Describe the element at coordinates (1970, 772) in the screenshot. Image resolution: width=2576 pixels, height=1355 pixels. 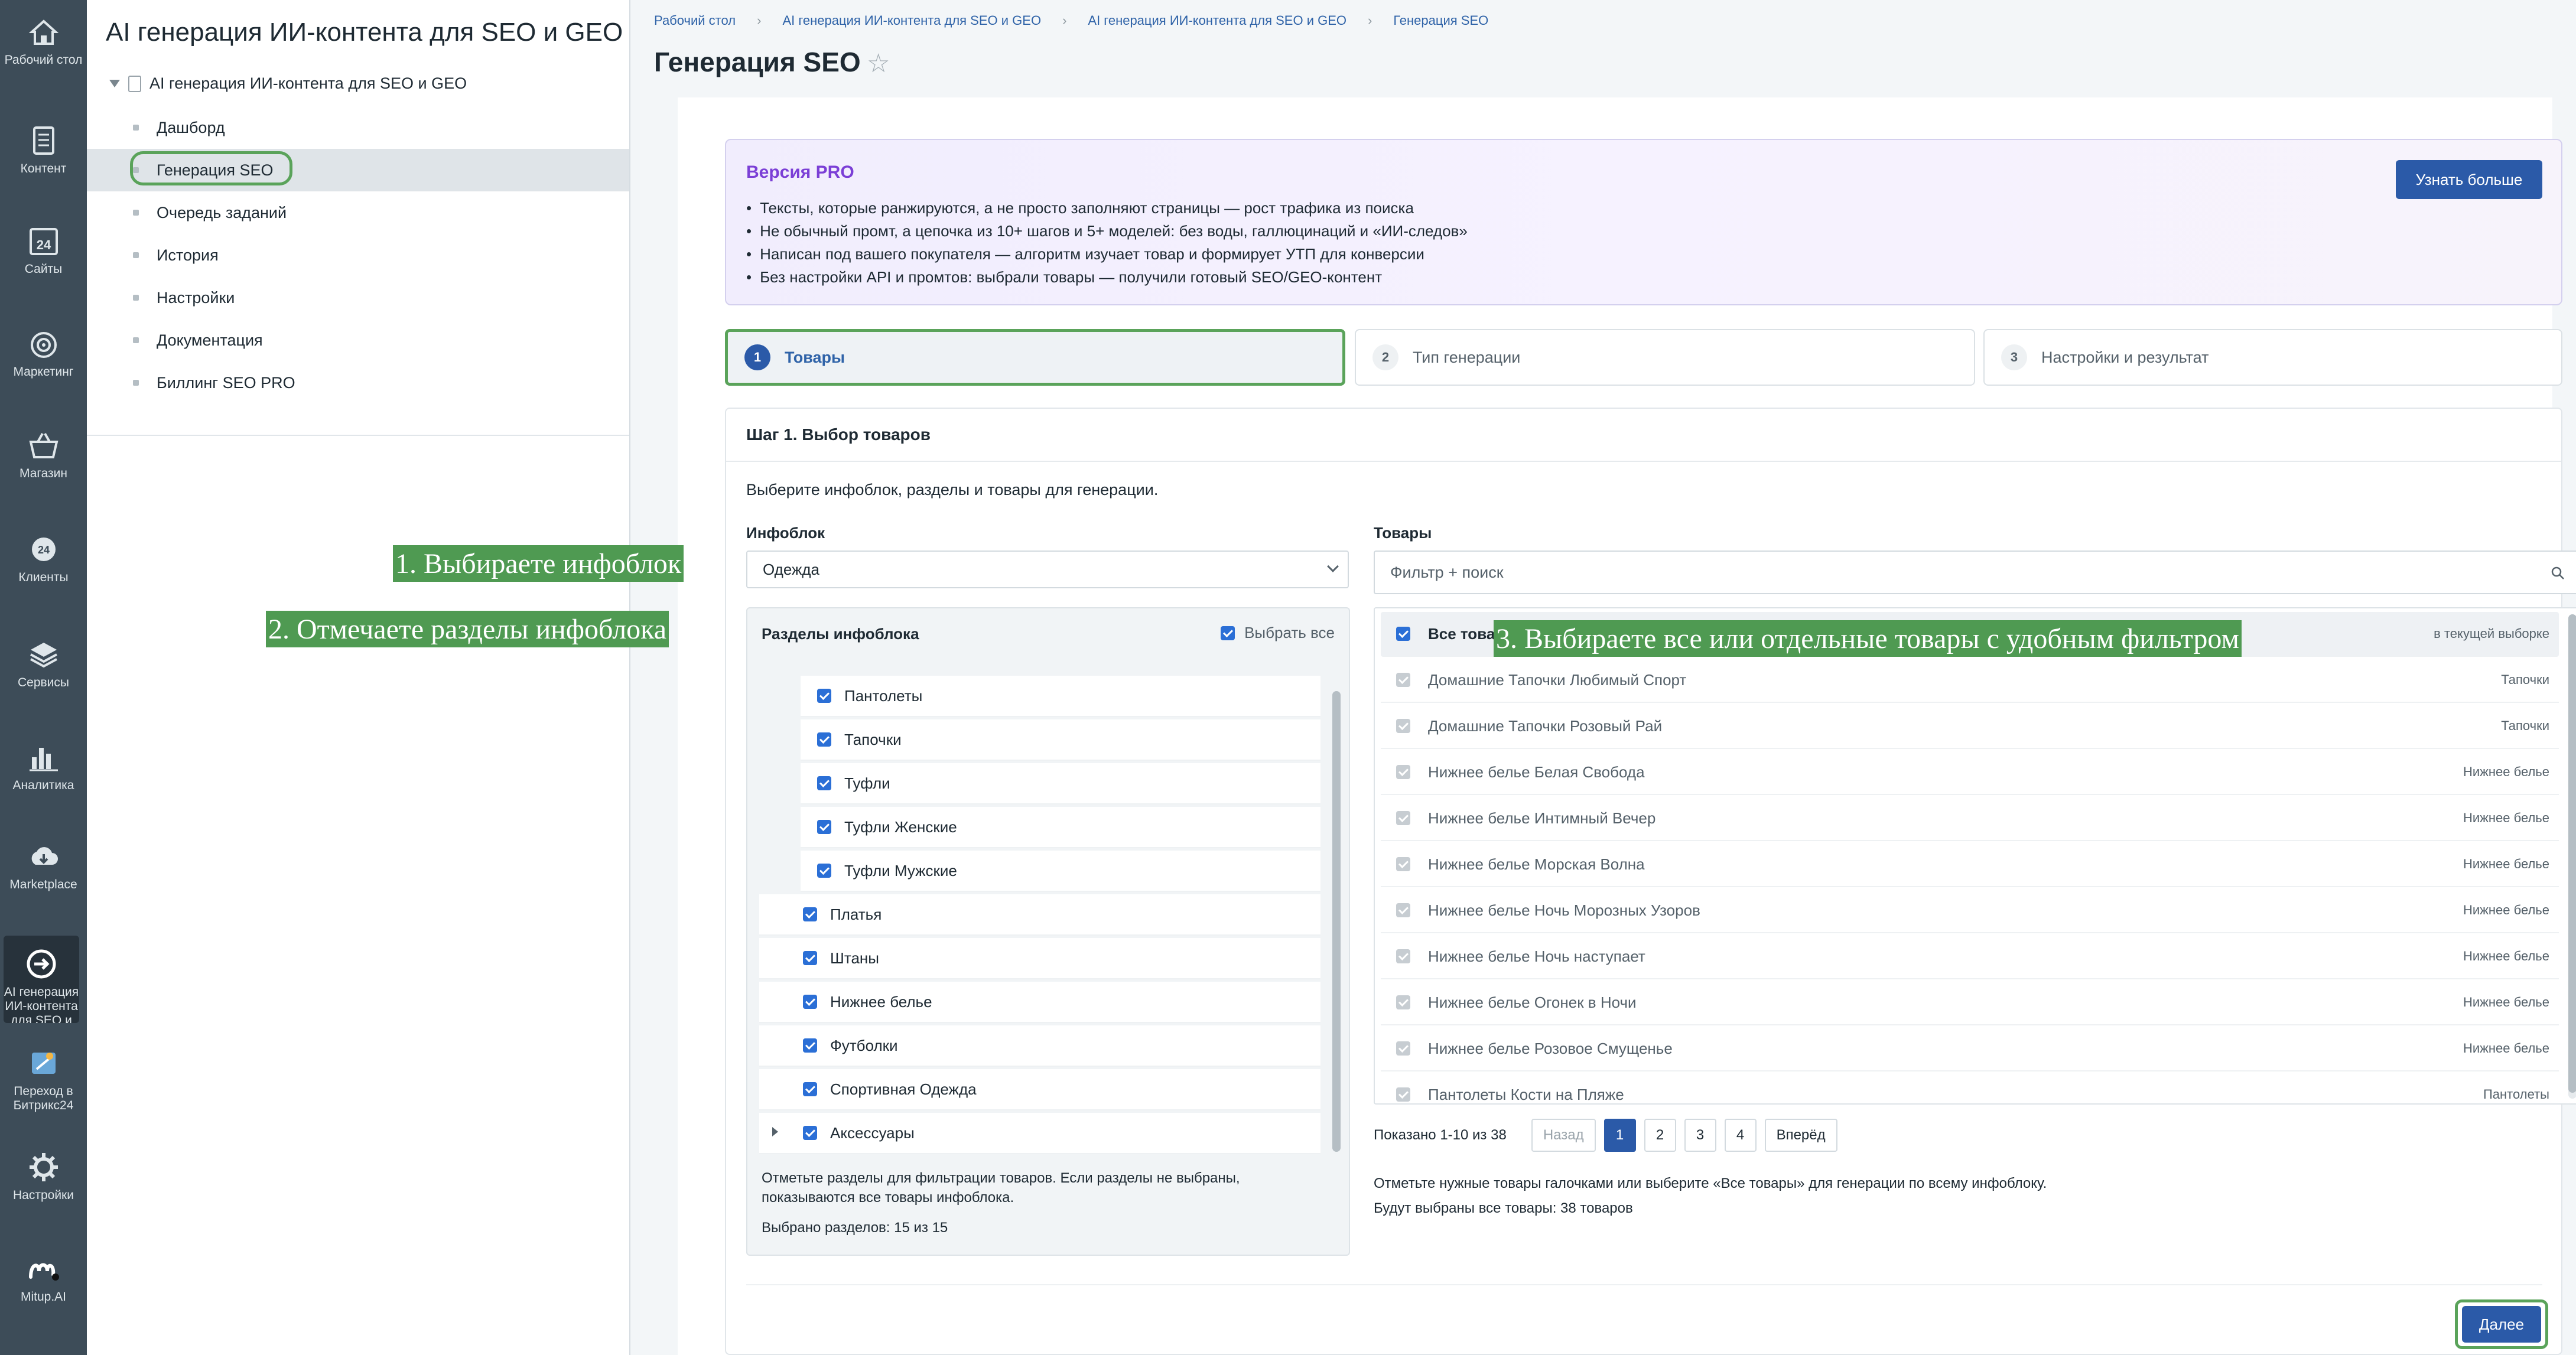
I see `product-row: Нижнее белье Белая Свобода Нижнее белье` at that location.